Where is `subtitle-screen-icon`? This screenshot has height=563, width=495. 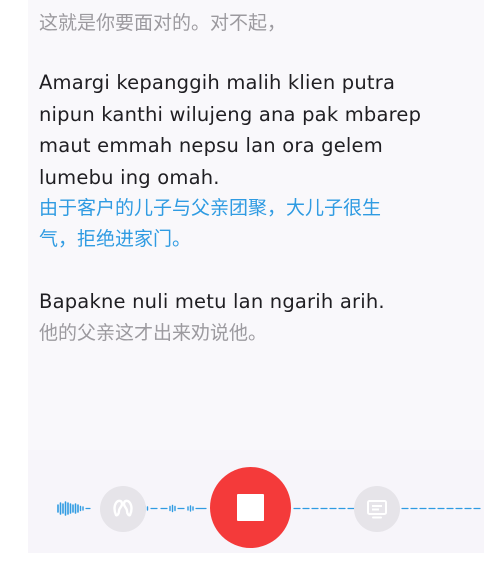 subtitle-screen-icon is located at coordinates (377, 509).